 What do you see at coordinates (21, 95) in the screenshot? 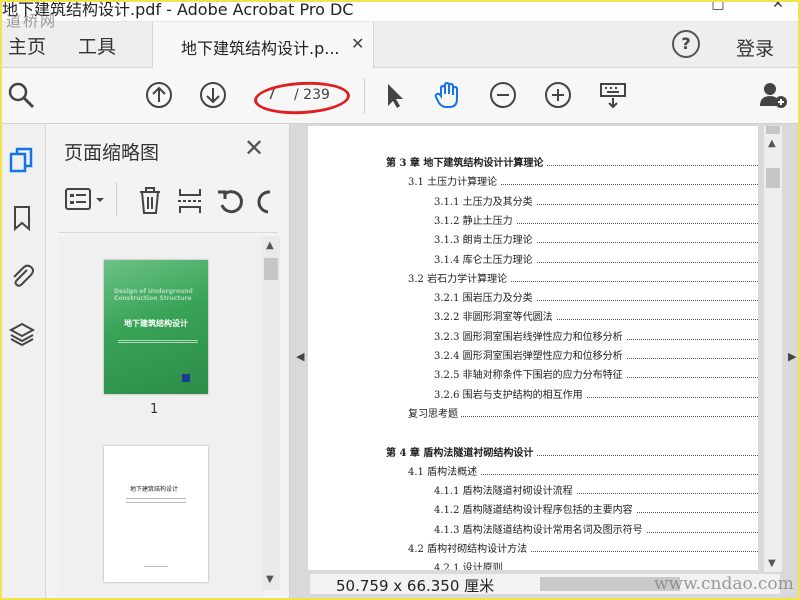
I see `search-icon` at bounding box center [21, 95].